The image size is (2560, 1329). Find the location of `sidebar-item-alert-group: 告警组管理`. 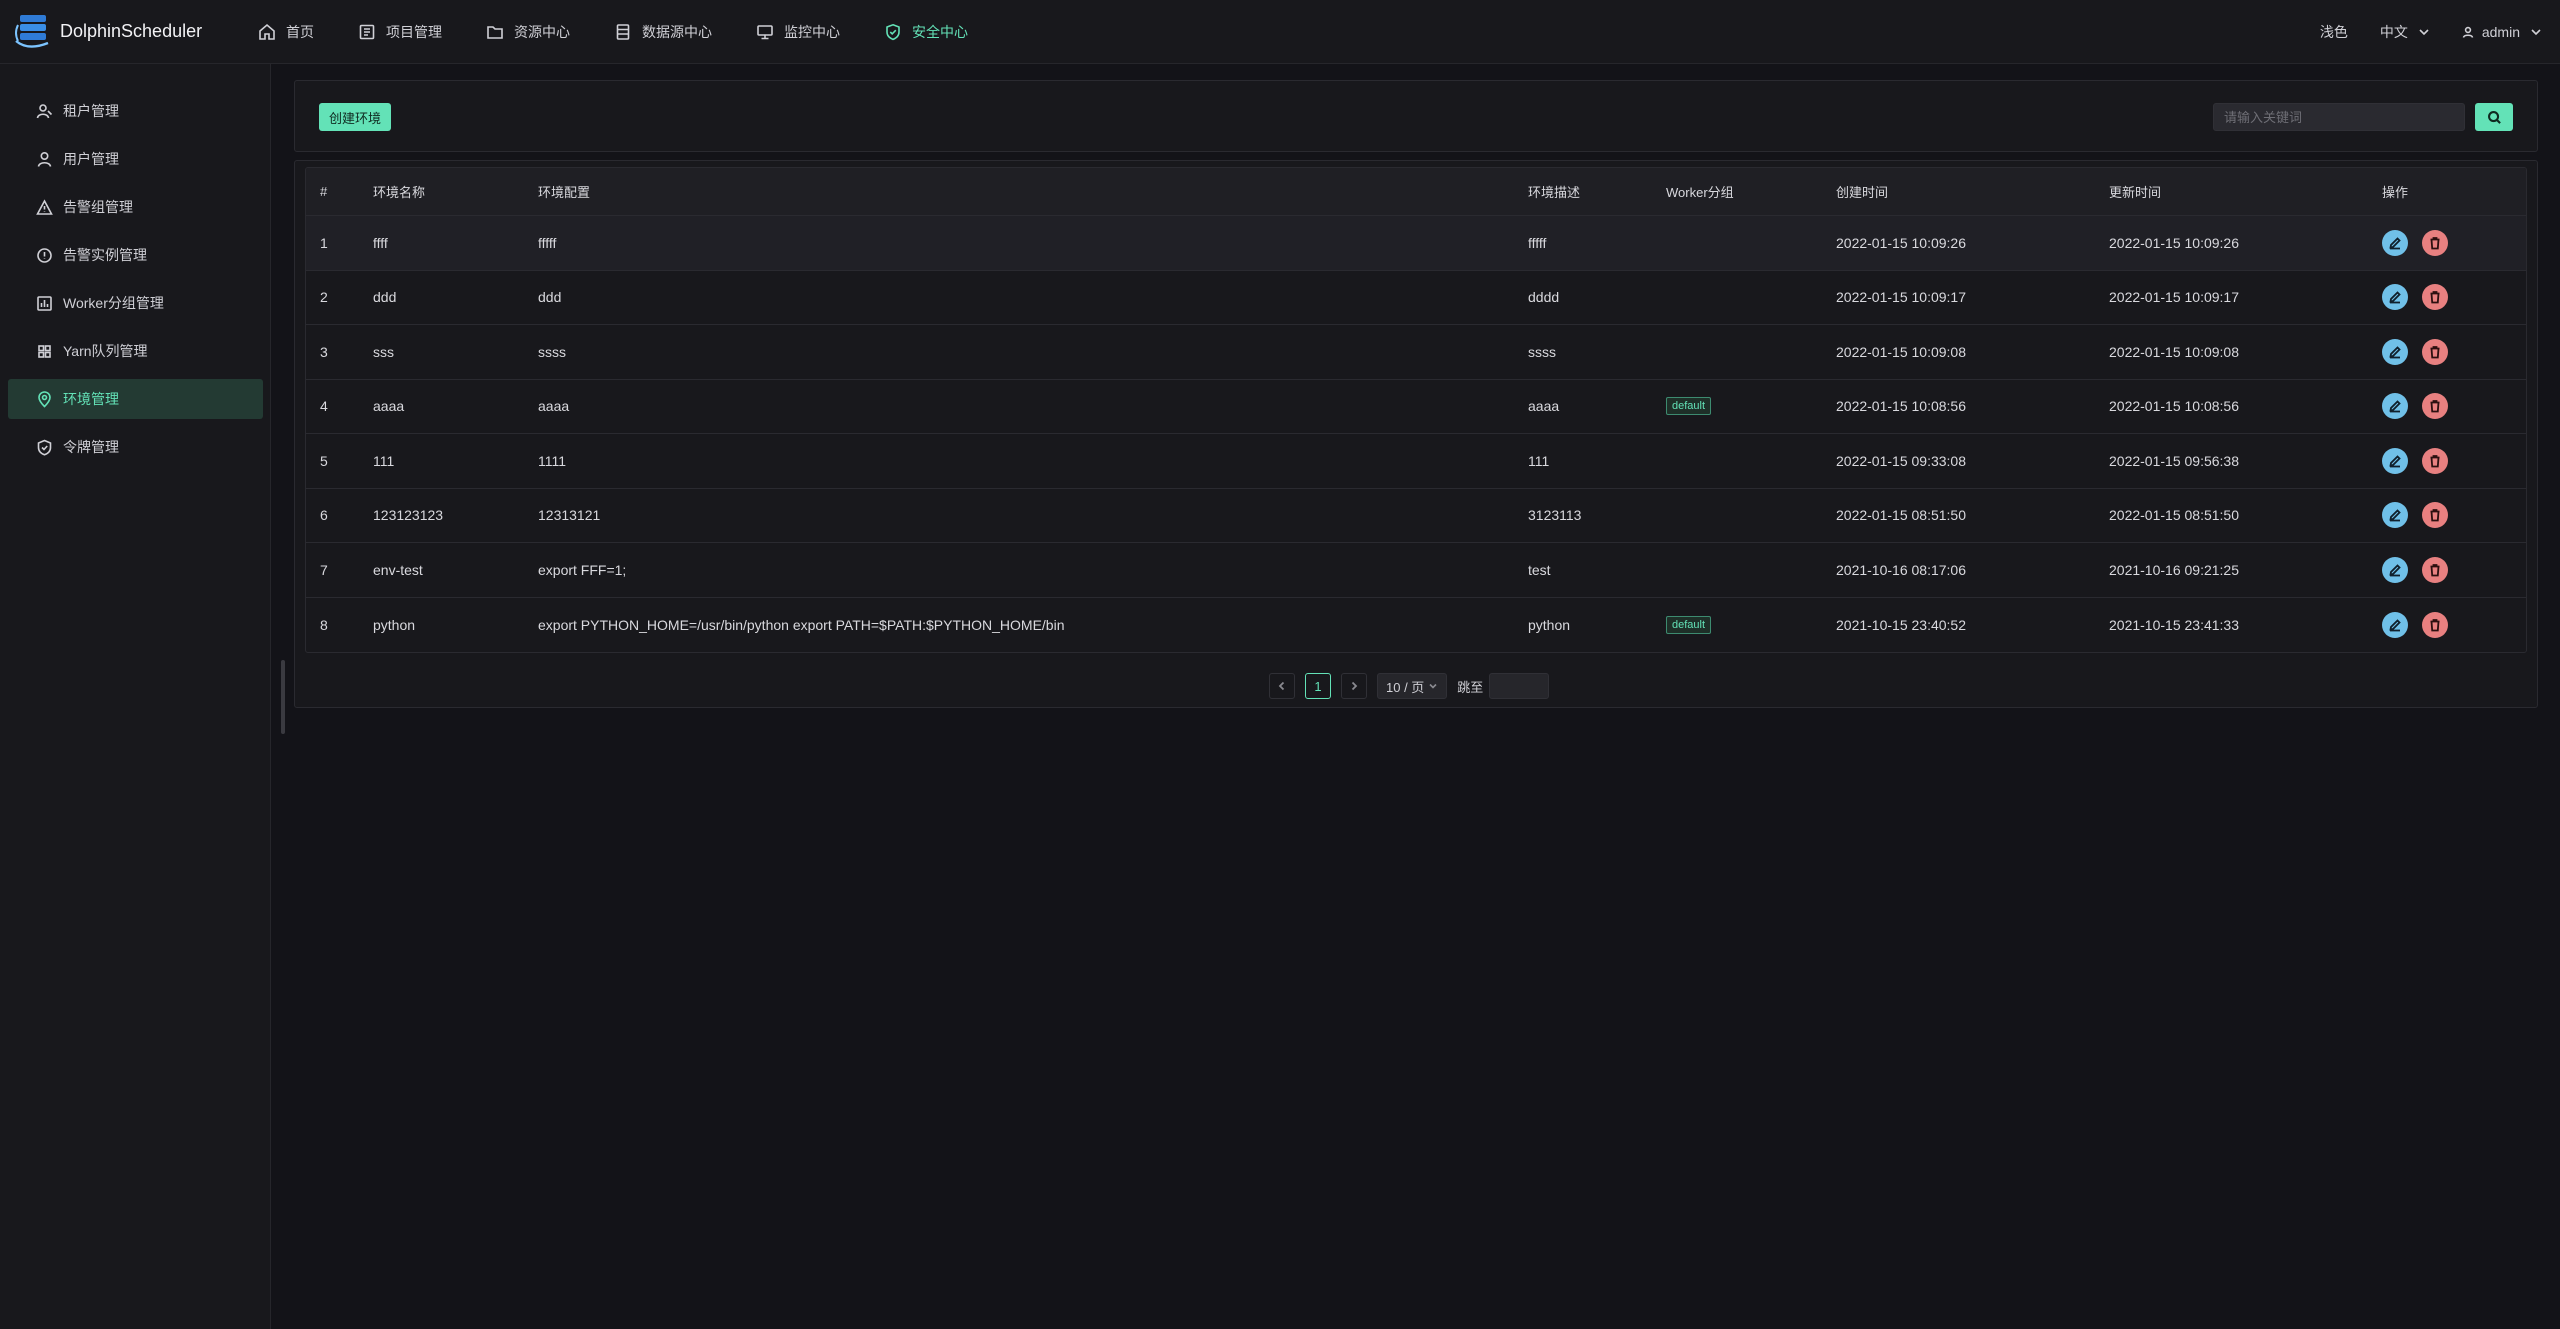

sidebar-item-alert-group: 告警组管理 is located at coordinates (135, 207).